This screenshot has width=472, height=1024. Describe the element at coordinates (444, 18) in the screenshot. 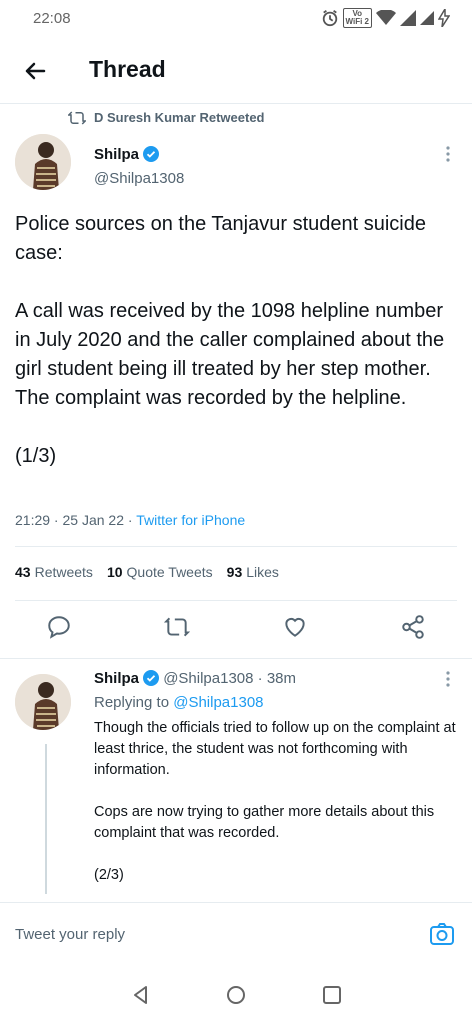

I see `charging-icon` at that location.